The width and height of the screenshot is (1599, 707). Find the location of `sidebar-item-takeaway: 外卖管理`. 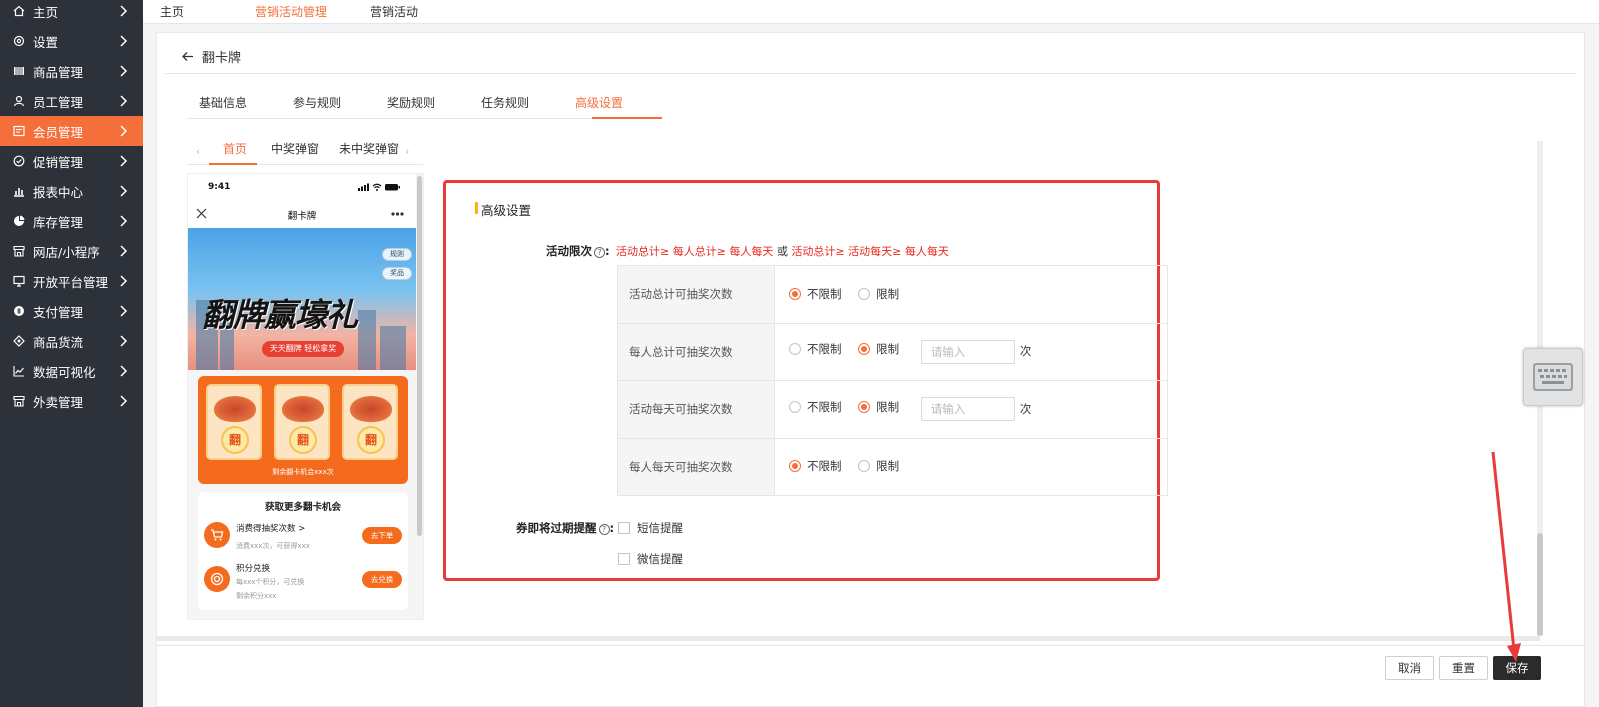

sidebar-item-takeaway: 外卖管理 is located at coordinates (71, 401).